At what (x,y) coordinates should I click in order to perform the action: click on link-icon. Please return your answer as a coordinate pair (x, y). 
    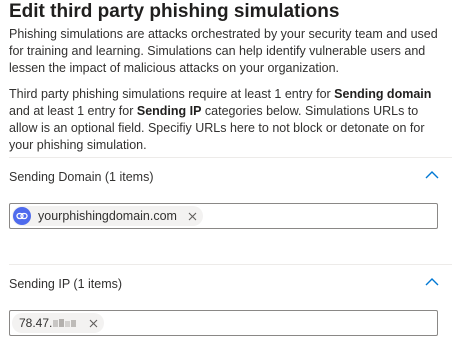
    Looking at the image, I should click on (22, 216).